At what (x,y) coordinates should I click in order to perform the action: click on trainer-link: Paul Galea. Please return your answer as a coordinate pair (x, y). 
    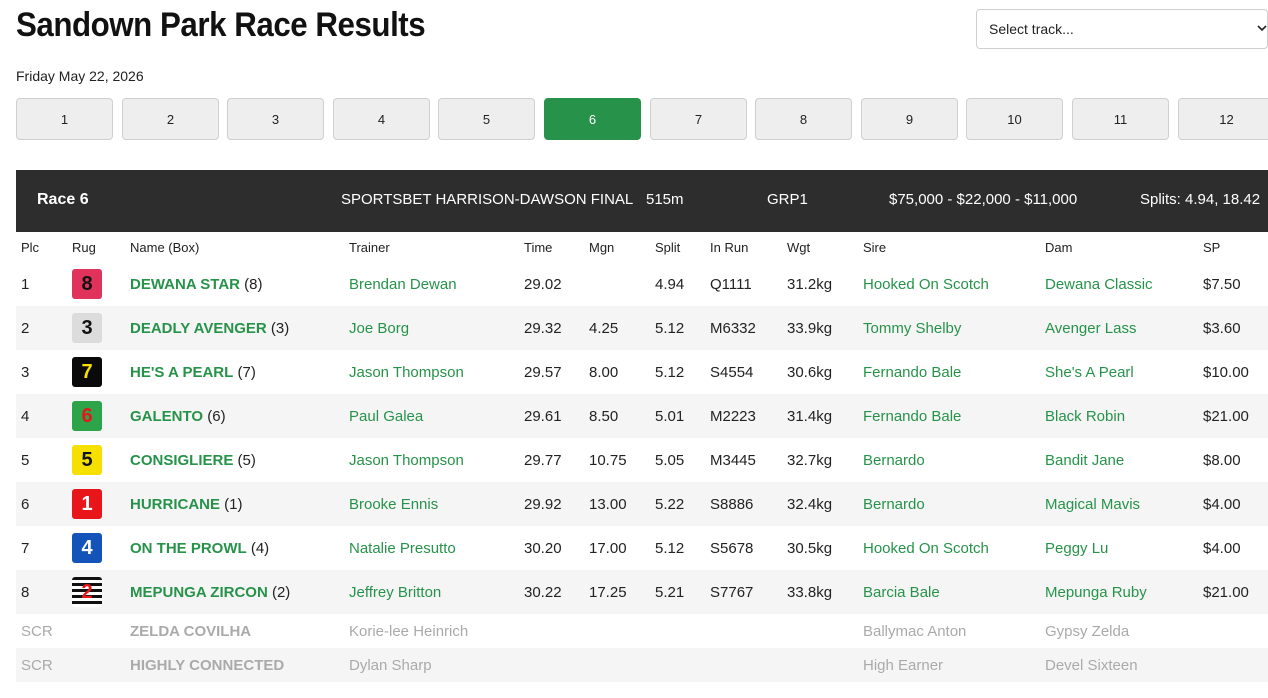
    Looking at the image, I should click on (431, 416).